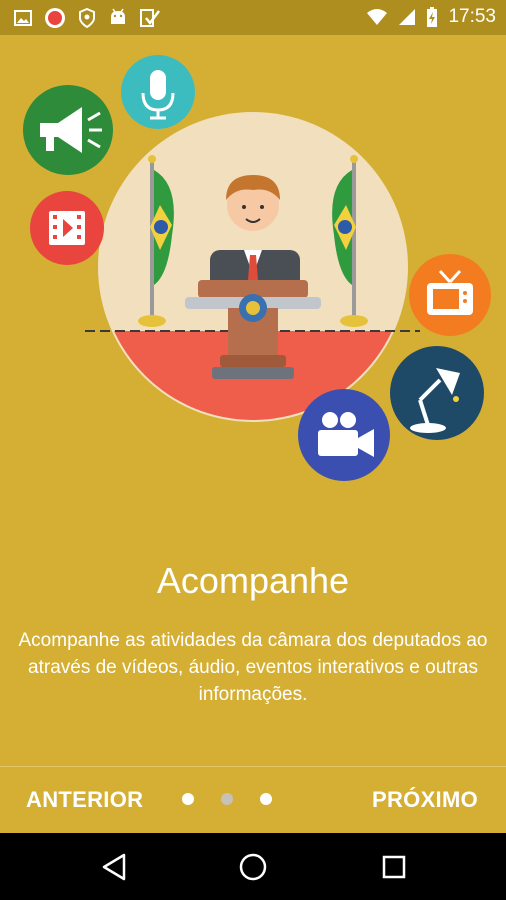 The width and height of the screenshot is (506, 900). Describe the element at coordinates (55, 18) in the screenshot. I see `app-badge-icon` at that location.